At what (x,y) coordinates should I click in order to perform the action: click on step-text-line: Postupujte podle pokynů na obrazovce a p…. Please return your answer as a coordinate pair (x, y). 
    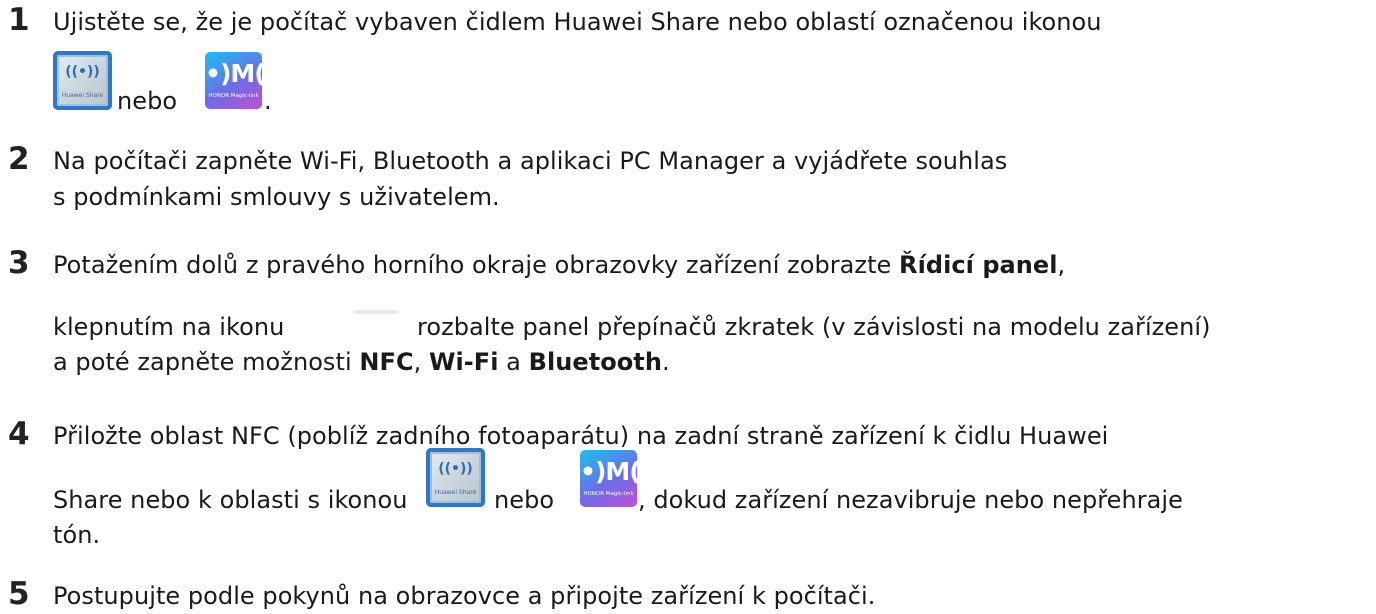
    Looking at the image, I should click on (464, 596).